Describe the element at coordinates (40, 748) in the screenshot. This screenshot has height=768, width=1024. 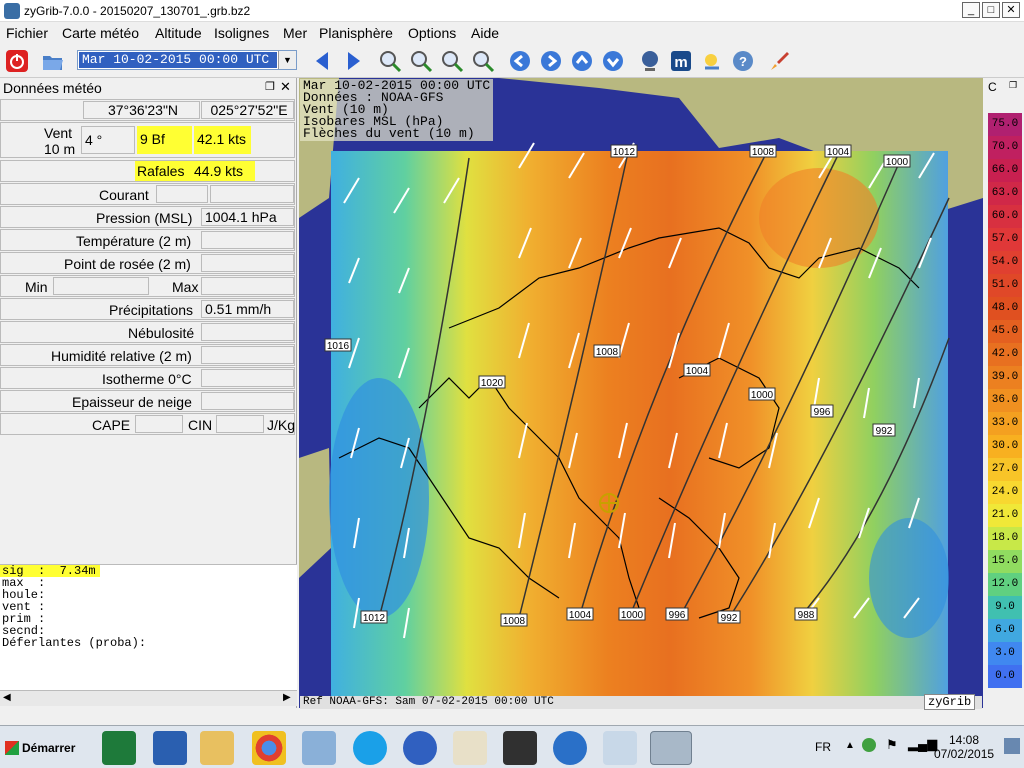
I see `start-button: Démarrer` at that location.